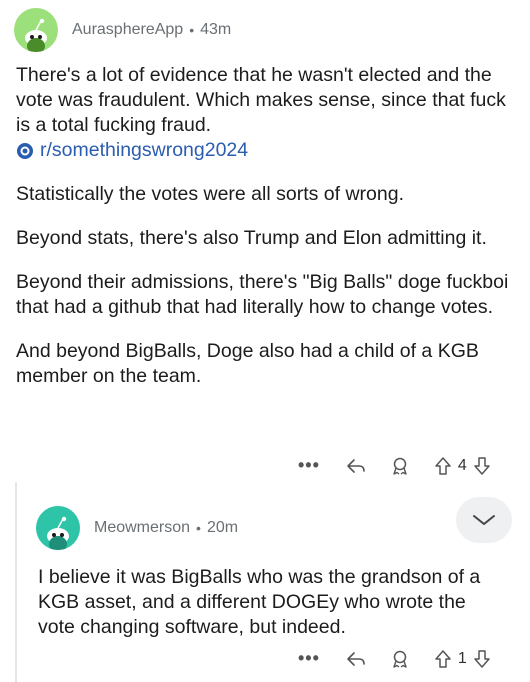 The height and width of the screenshot is (682, 530). I want to click on comment-actions: ••• 4, so click(394, 465).